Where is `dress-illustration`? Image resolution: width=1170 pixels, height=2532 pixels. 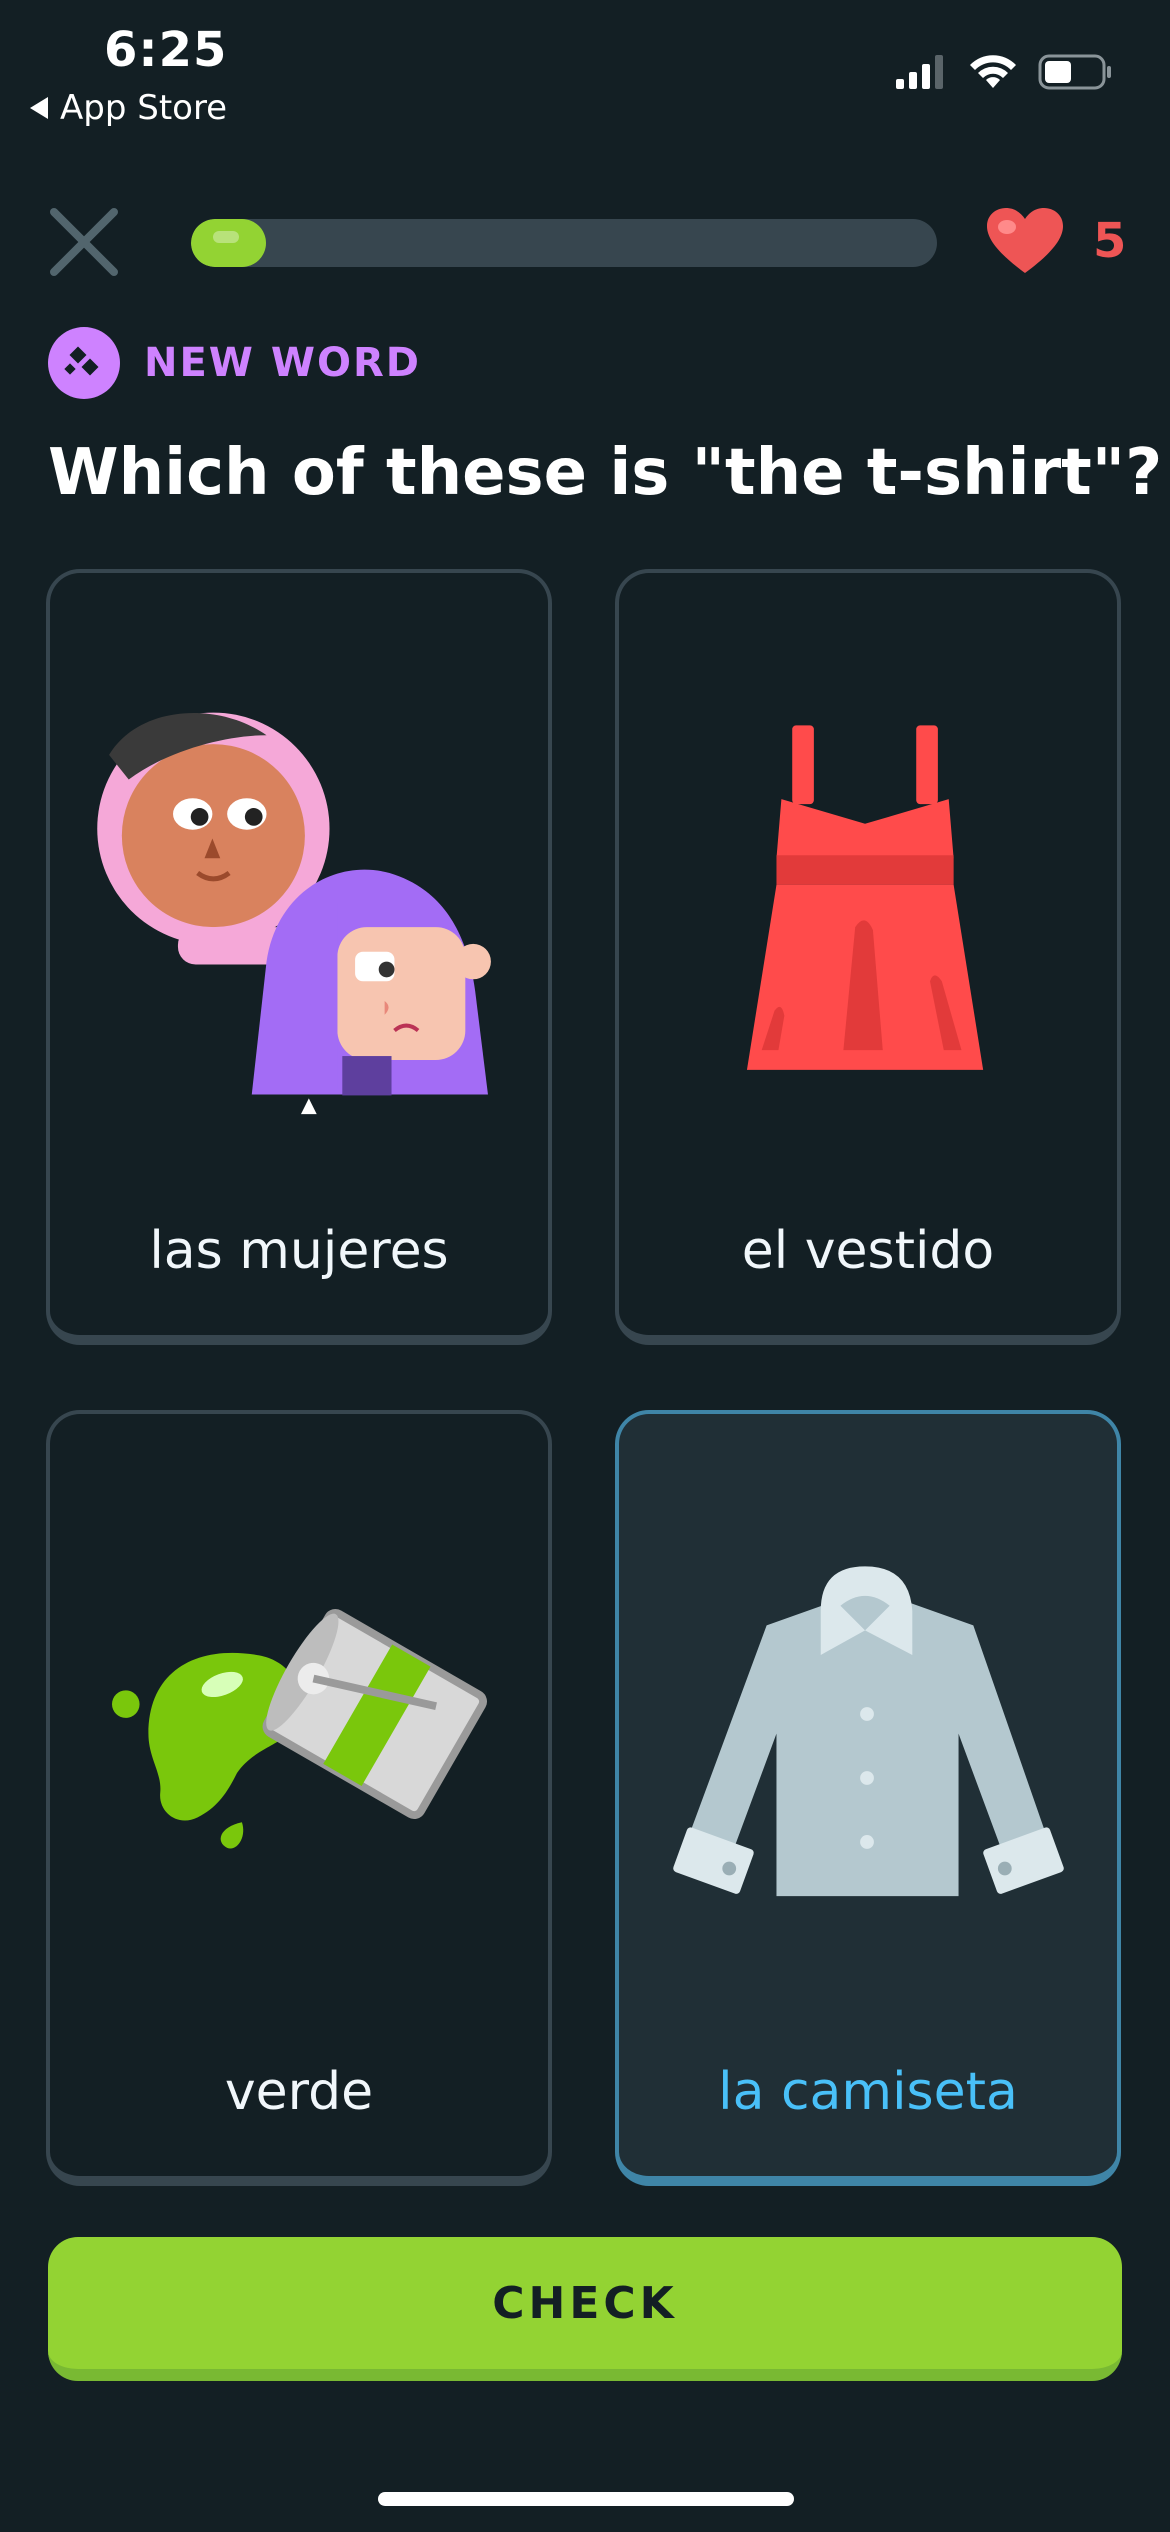
dress-illustration is located at coordinates (865, 897).